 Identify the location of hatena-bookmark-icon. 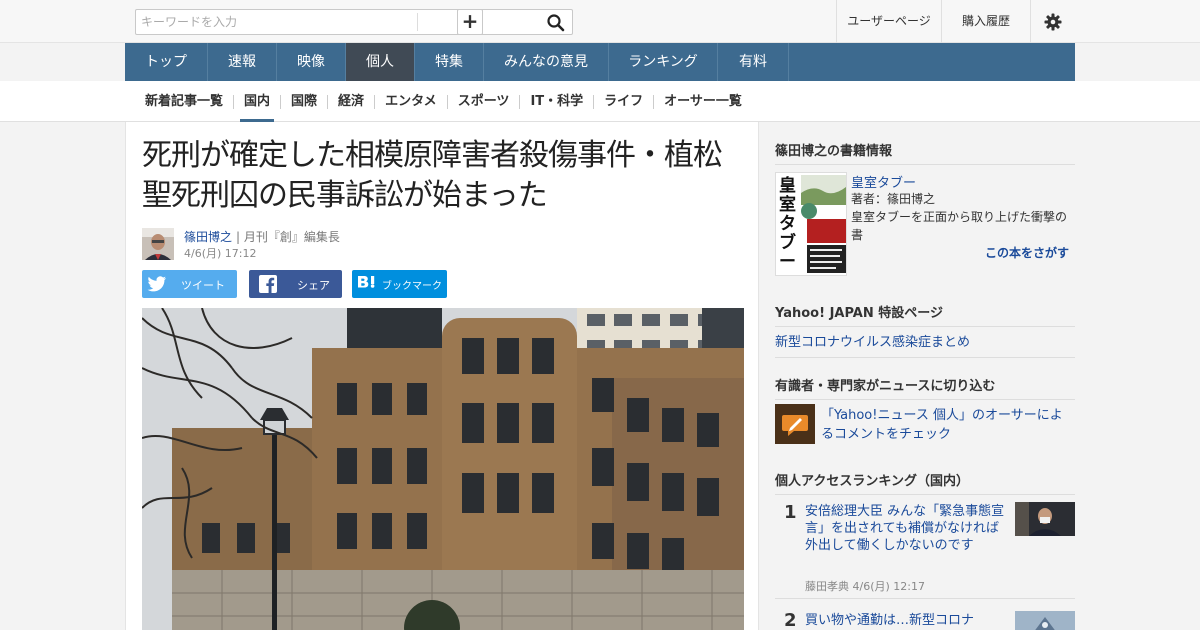
(366, 282).